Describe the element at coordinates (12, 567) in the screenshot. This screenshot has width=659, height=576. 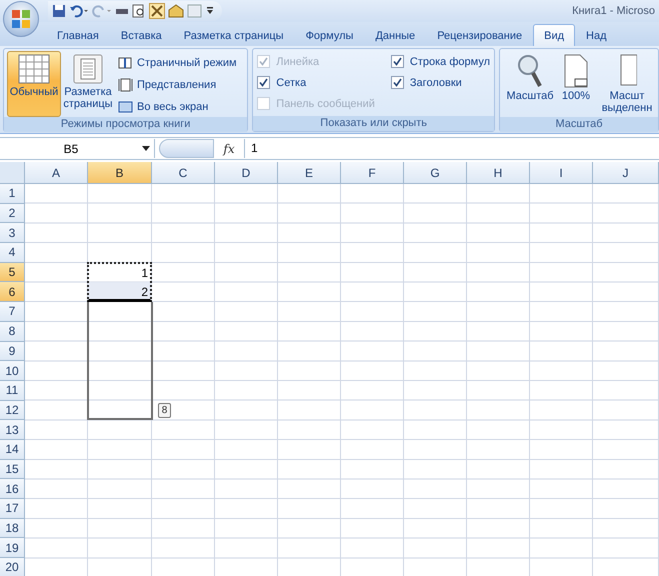
I see `row-header: 20` at that location.